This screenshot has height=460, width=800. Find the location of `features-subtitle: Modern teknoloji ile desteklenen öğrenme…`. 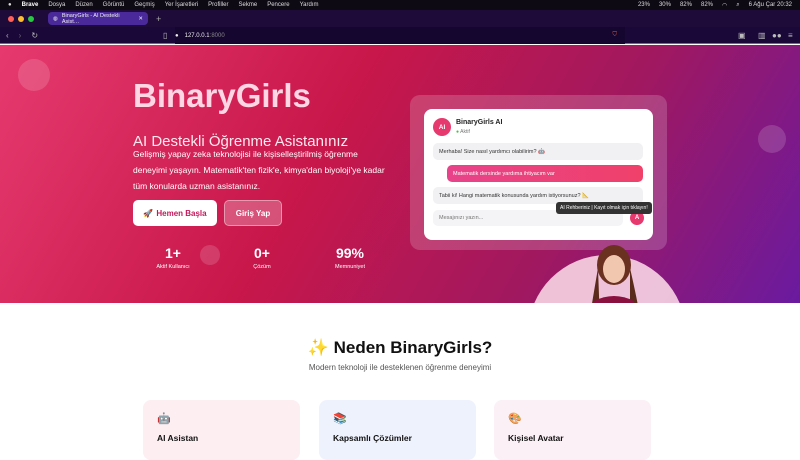

features-subtitle: Modern teknoloji ile desteklenen öğrenme… is located at coordinates (400, 367).